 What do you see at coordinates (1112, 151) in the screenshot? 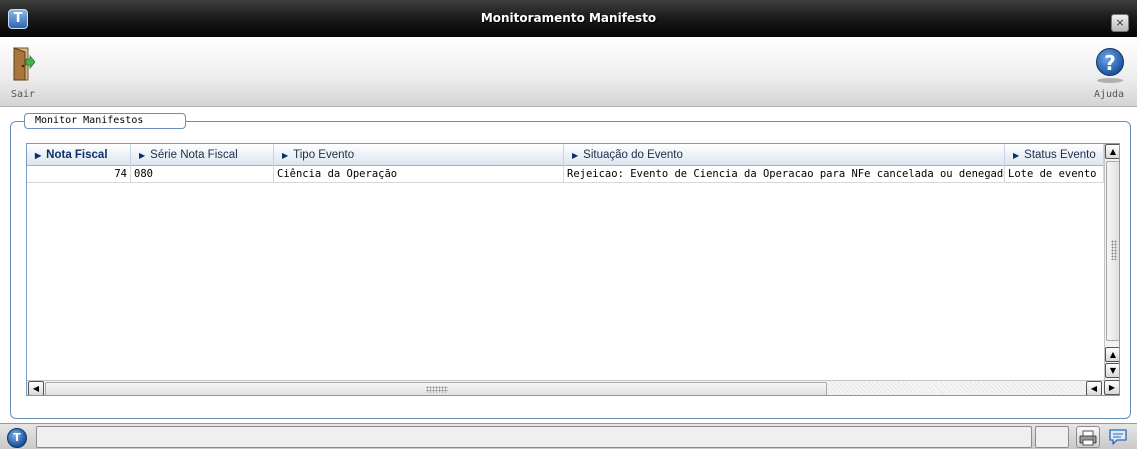
I see `scroll-up-button: ▲` at bounding box center [1112, 151].